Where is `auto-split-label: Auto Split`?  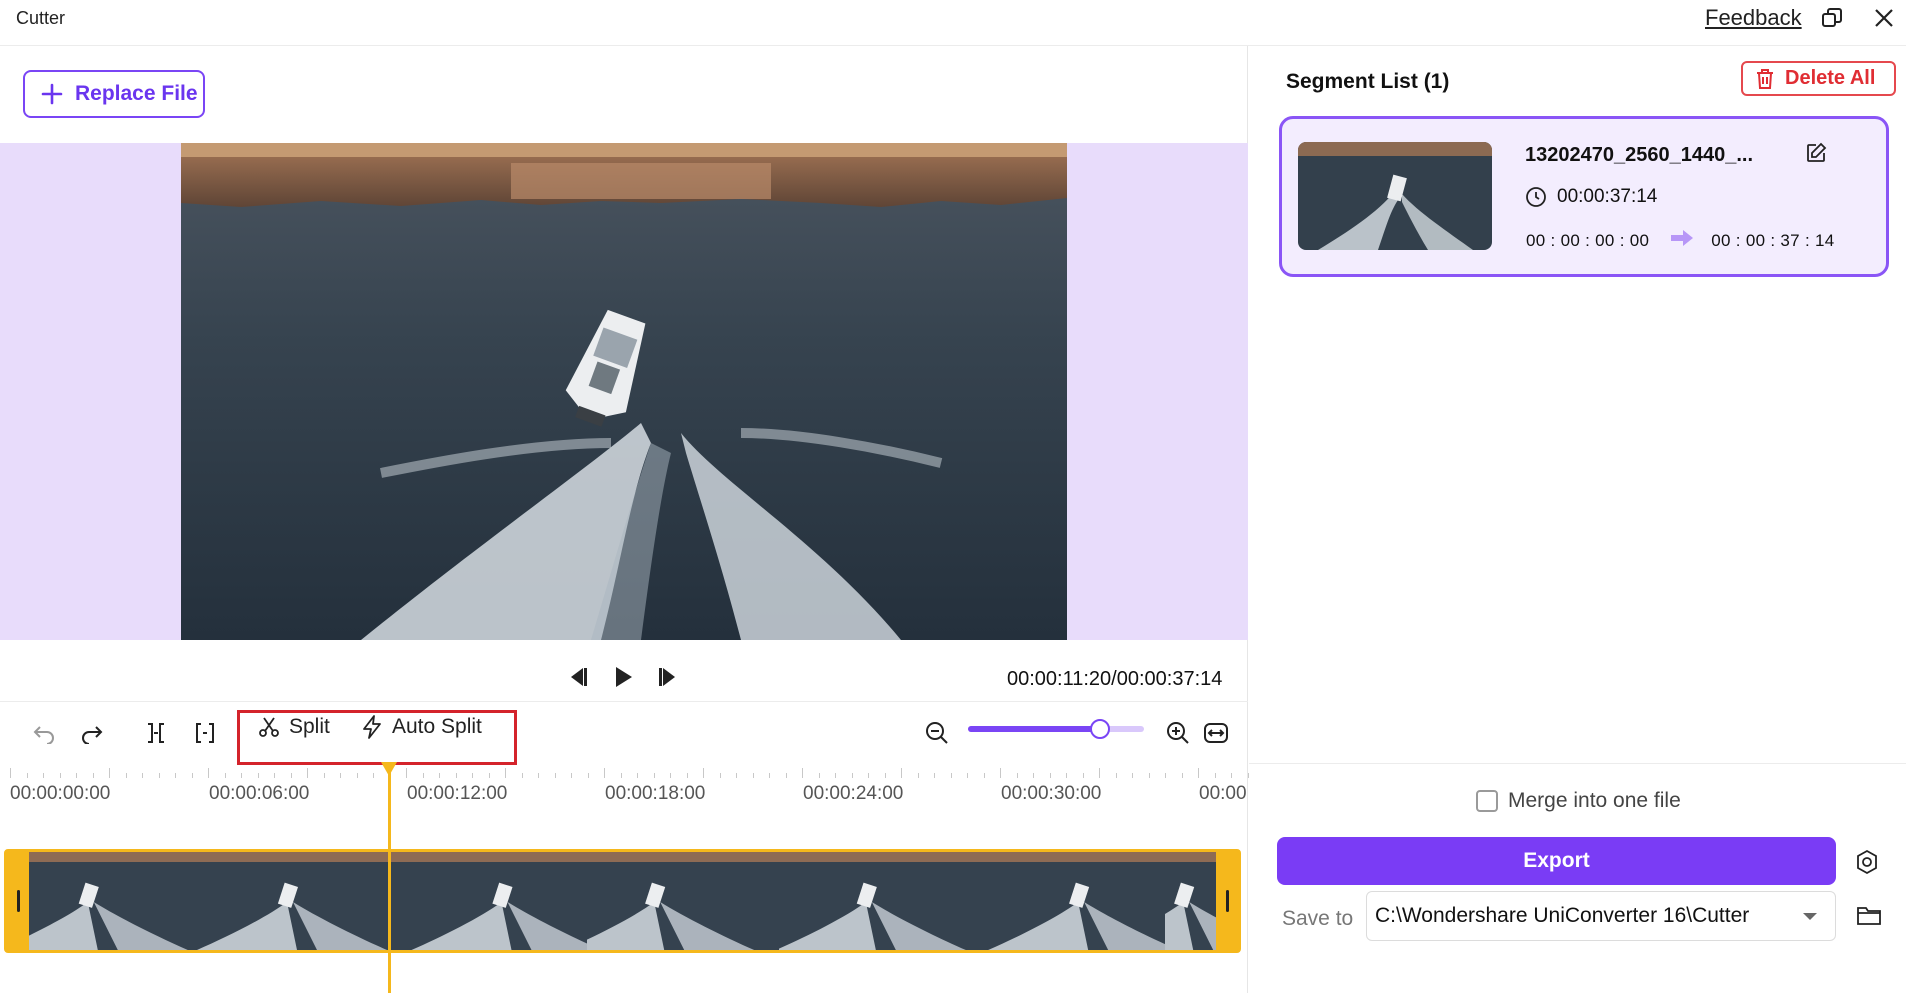 auto-split-label: Auto Split is located at coordinates (437, 726).